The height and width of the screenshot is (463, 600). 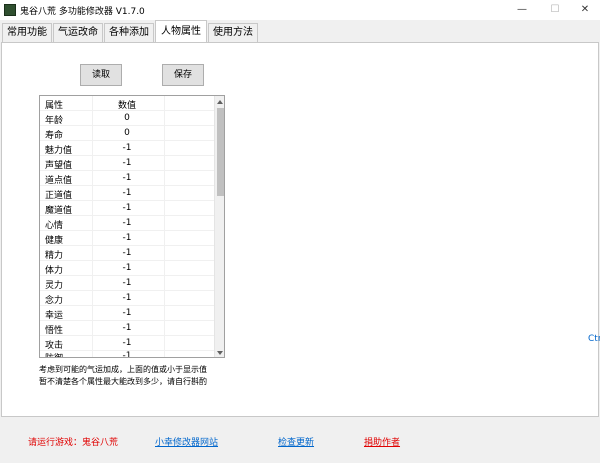 I want to click on scroll-thumb, so click(x=220, y=152).